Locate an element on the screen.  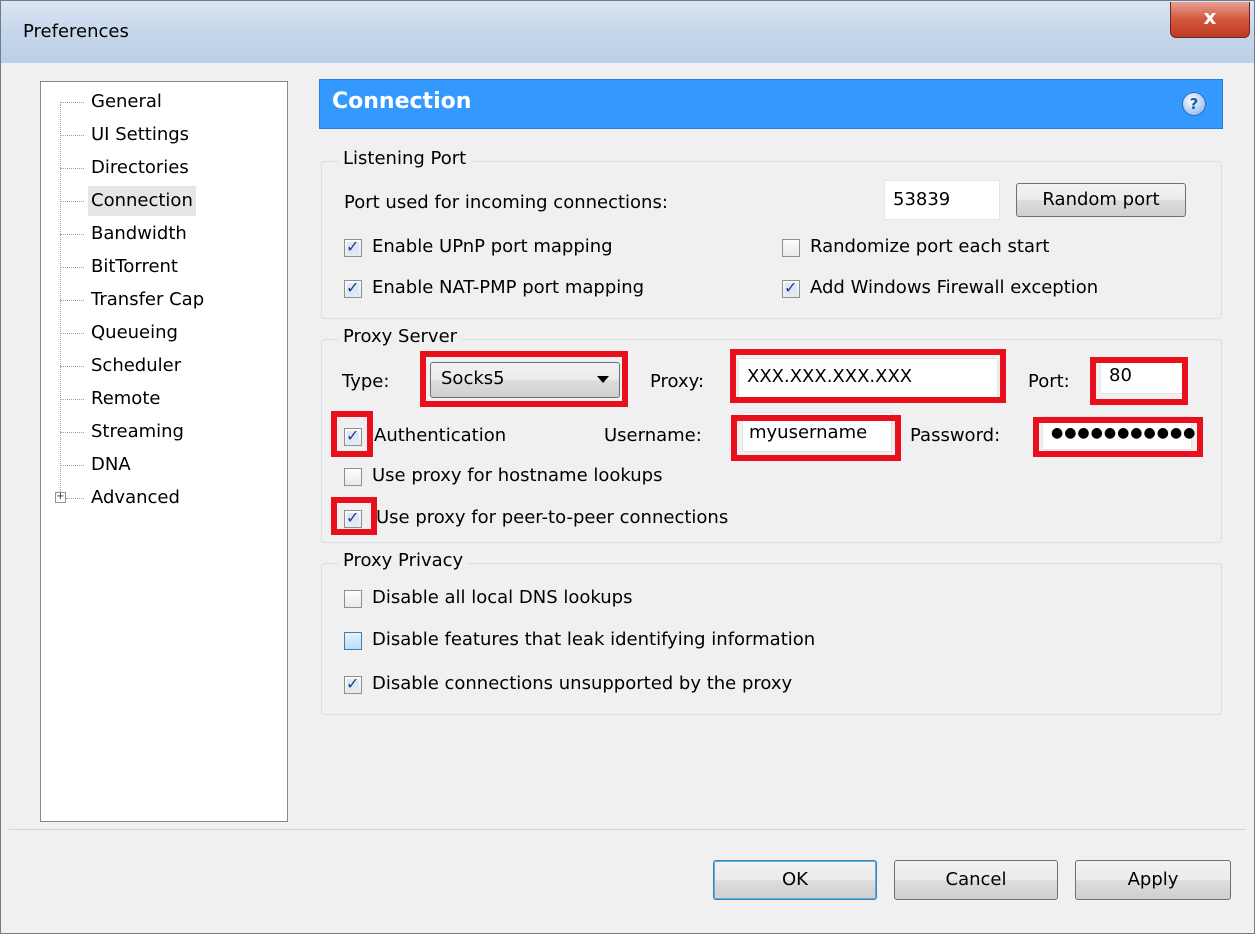
sidebar-item-scheduler: Scheduler is located at coordinates (161, 366).